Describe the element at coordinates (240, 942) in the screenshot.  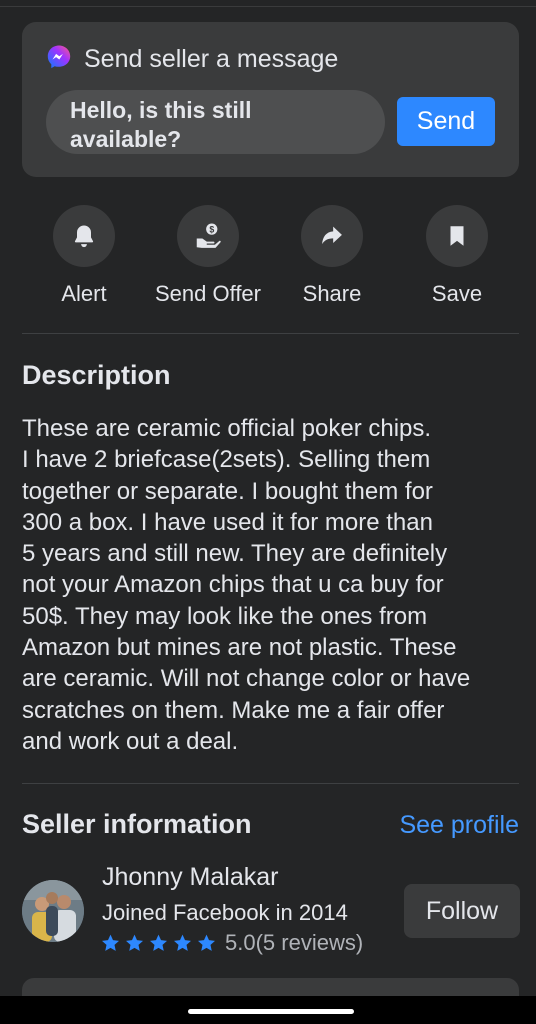
I see `rating-value: 5.0` at that location.